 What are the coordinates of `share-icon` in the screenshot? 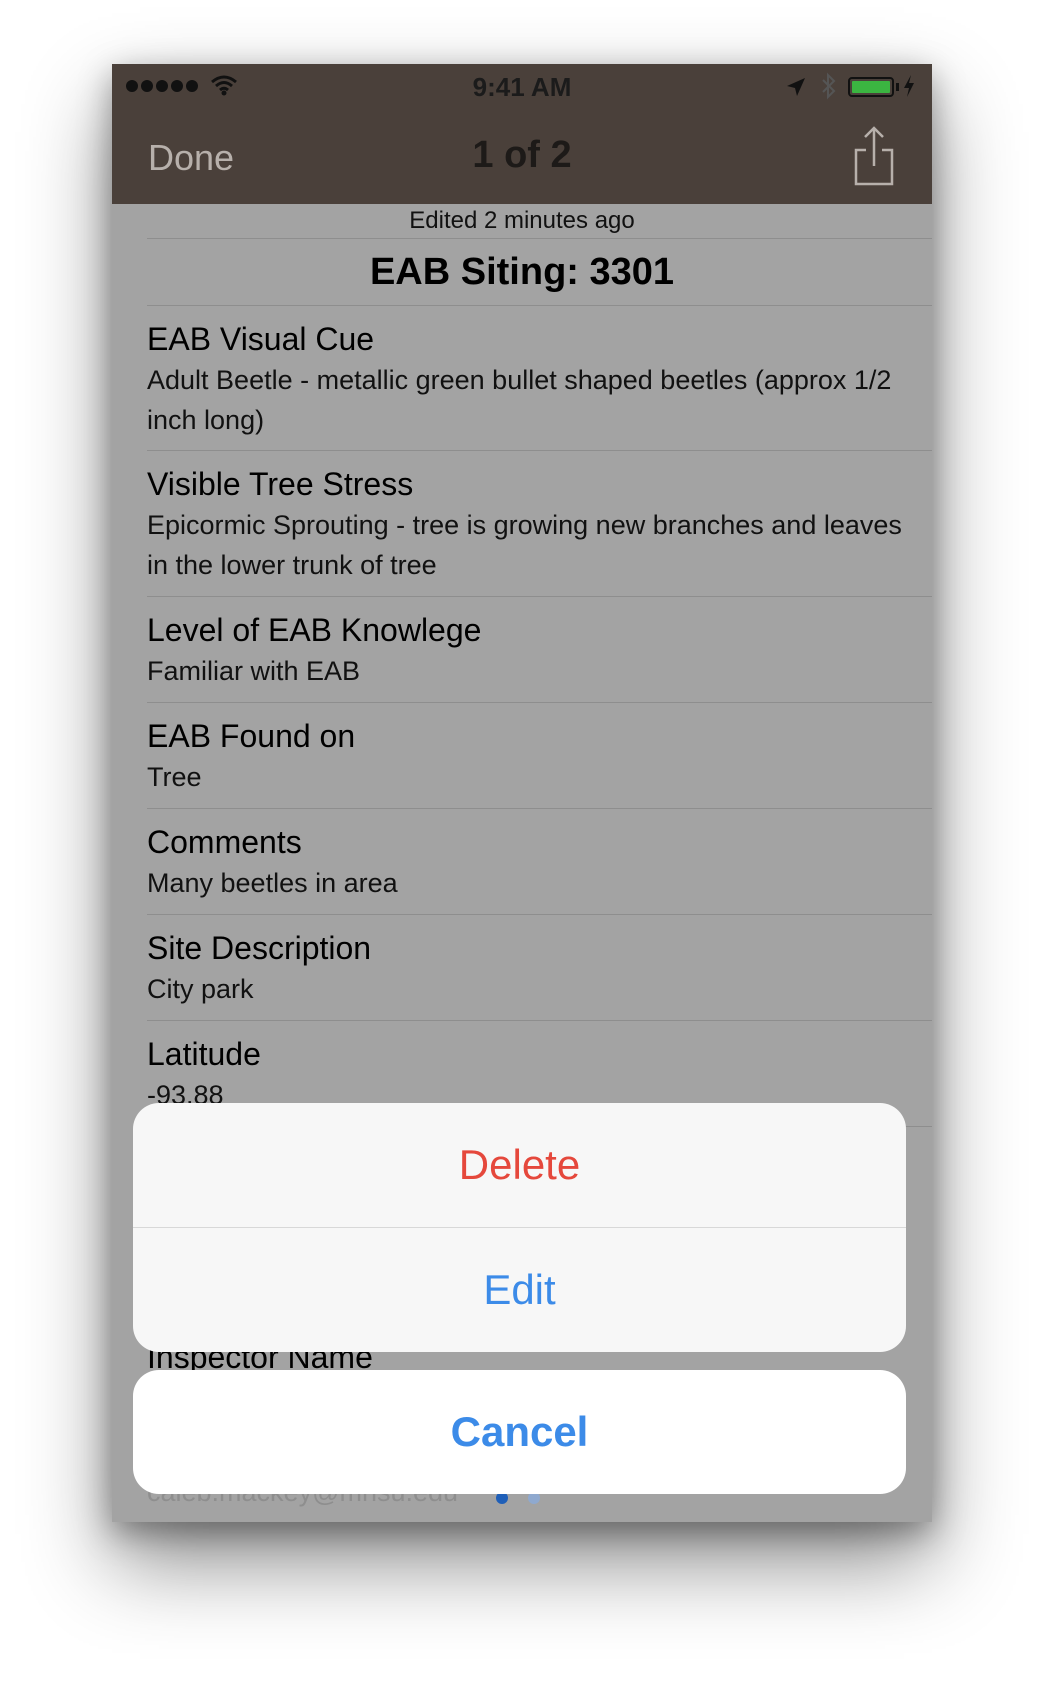 It's located at (874, 155).